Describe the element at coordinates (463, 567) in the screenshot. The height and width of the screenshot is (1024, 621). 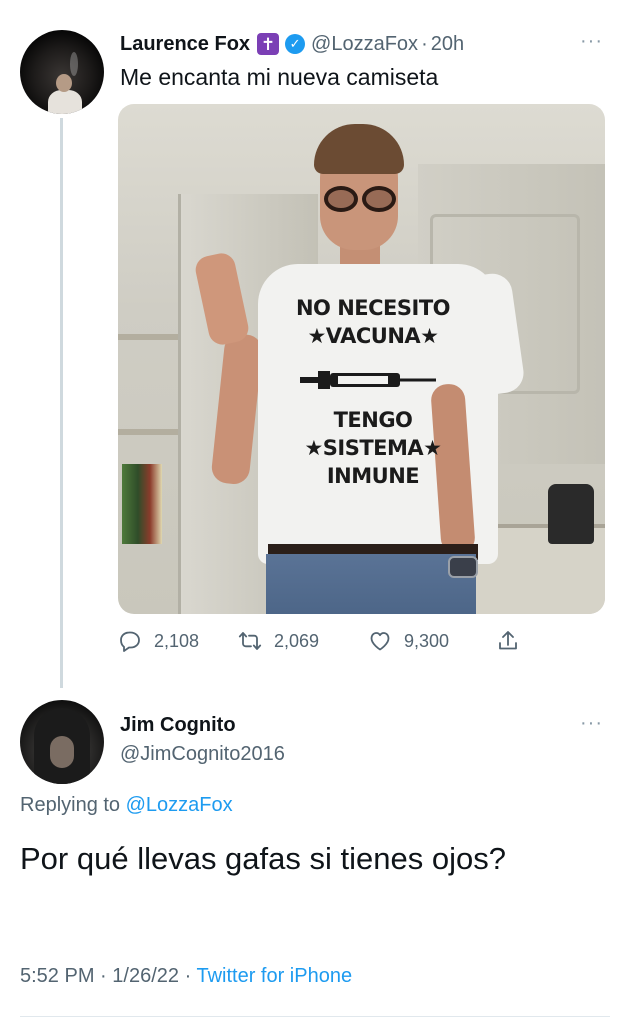
I see `wristwatch` at that location.